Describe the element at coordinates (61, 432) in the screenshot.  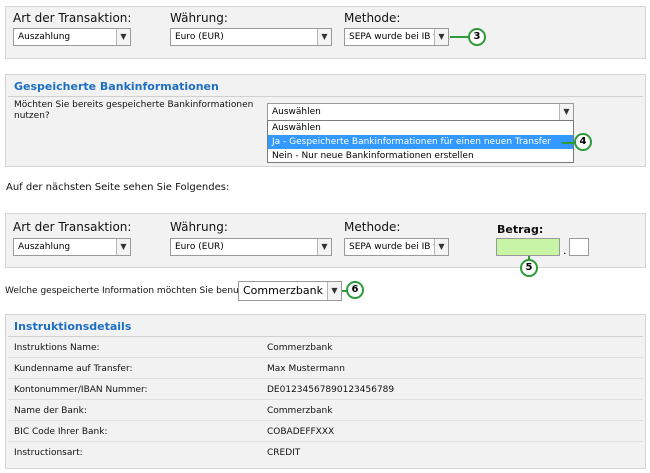
I see `detail-key: BIC Code Ihrer Bank:` at that location.